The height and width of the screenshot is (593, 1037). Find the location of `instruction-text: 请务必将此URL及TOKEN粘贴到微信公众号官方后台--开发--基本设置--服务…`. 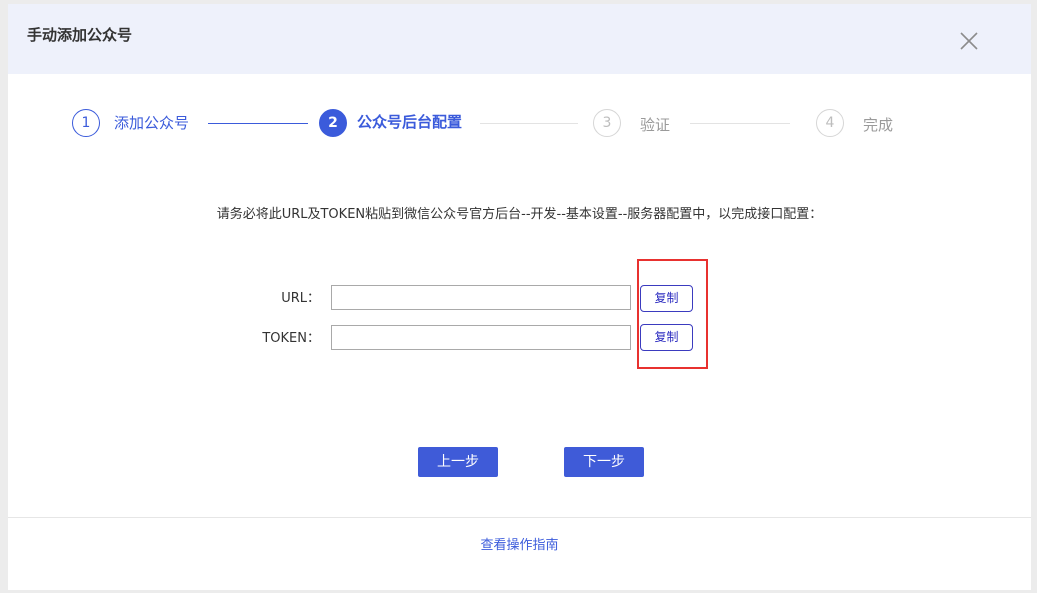

instruction-text: 请务必将此URL及TOKEN粘贴到微信公众号官方后台--开发--基本设置--服务… is located at coordinates (519, 214).